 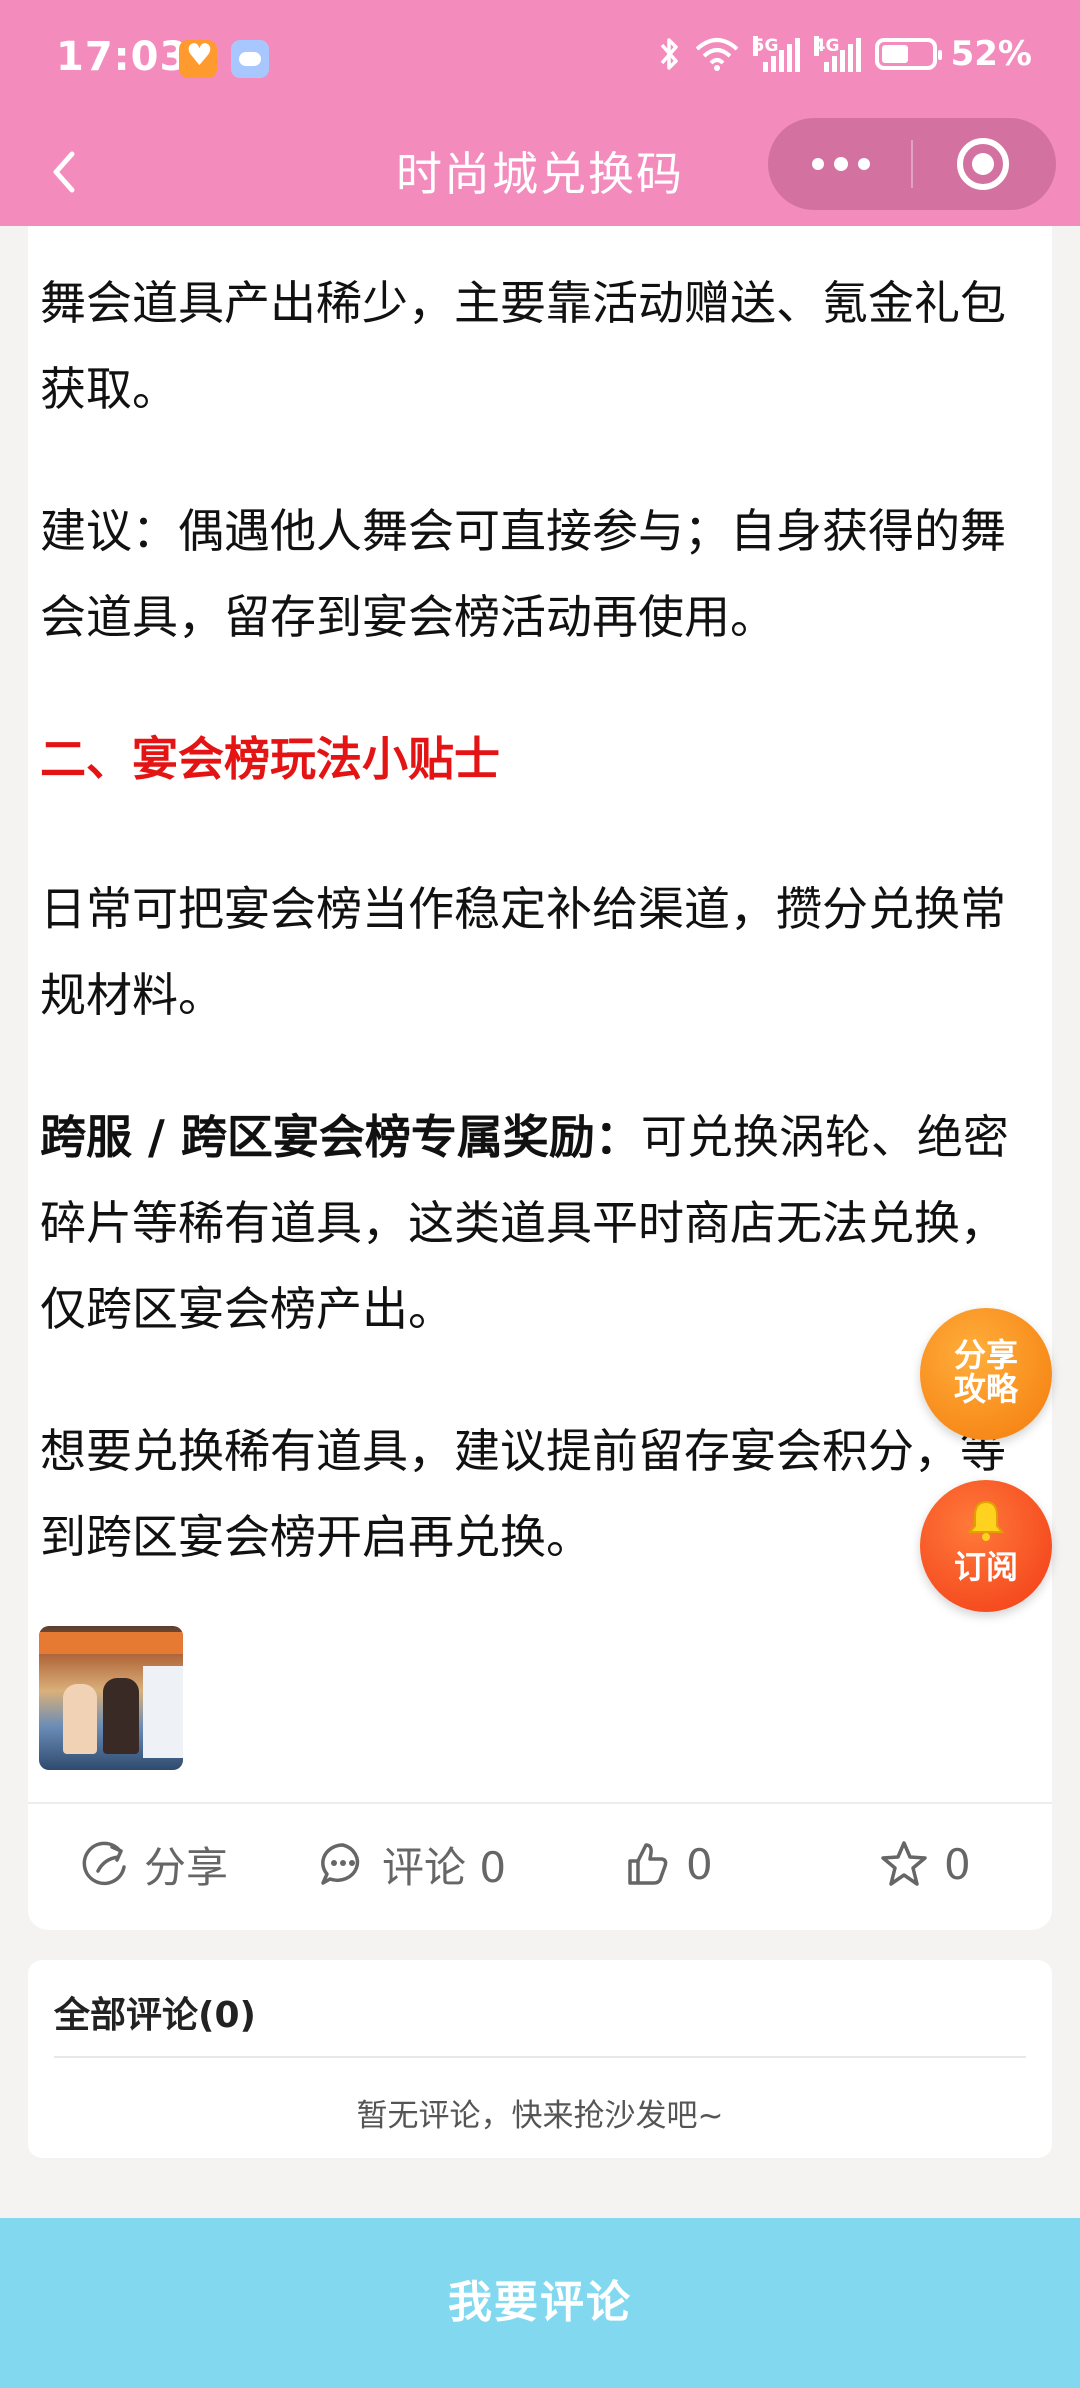 I want to click on battery-percent: 52%, so click(x=991, y=54).